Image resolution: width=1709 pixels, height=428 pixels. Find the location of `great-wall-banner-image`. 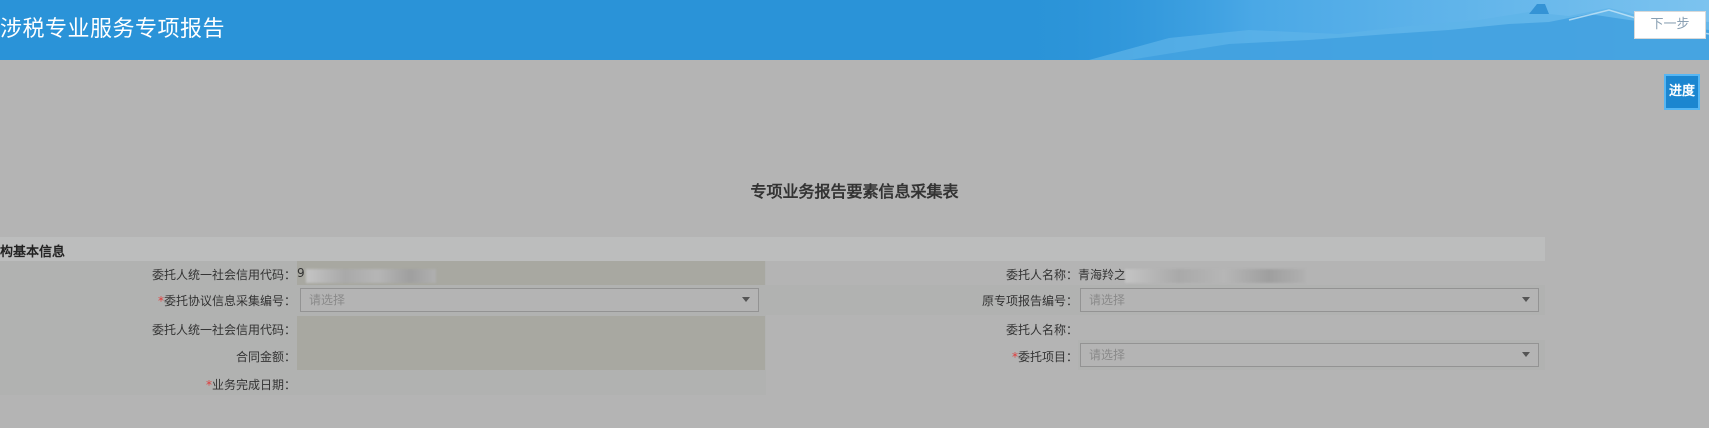

great-wall-banner-image is located at coordinates (1359, 30).